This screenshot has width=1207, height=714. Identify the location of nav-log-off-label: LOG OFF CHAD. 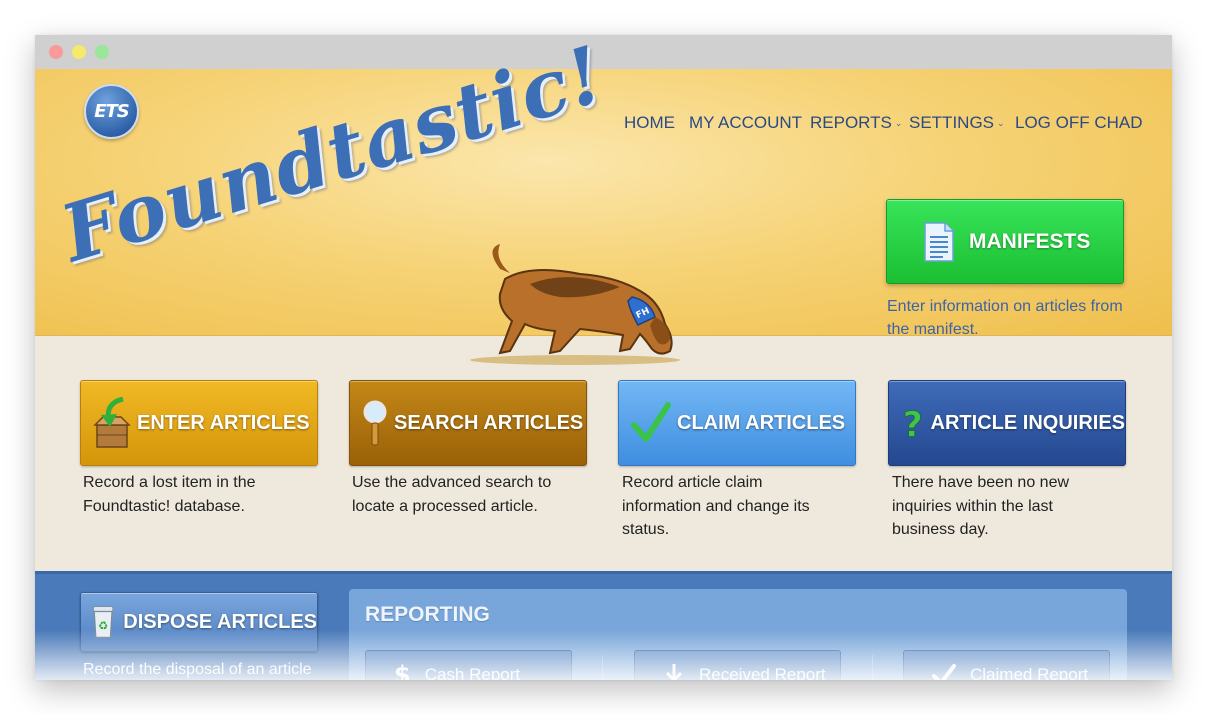
(1079, 122).